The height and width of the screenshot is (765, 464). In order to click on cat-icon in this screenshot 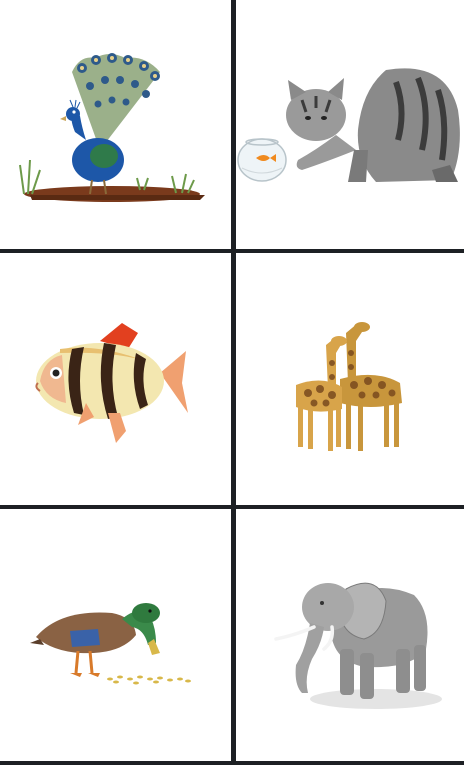, I will do `click(348, 125)`.